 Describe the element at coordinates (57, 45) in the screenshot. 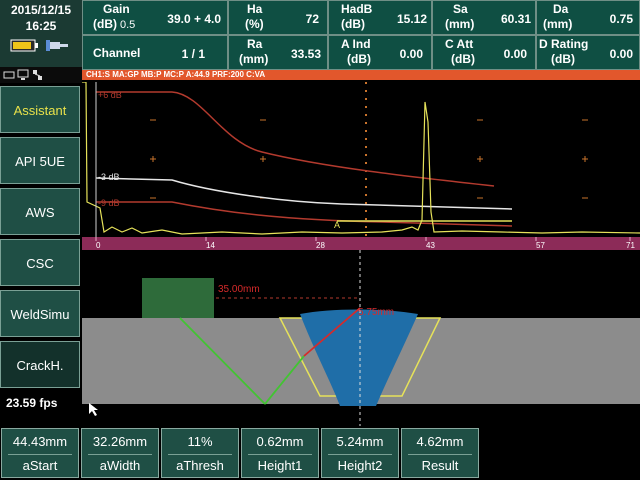

I see `usb-plug-icon` at that location.